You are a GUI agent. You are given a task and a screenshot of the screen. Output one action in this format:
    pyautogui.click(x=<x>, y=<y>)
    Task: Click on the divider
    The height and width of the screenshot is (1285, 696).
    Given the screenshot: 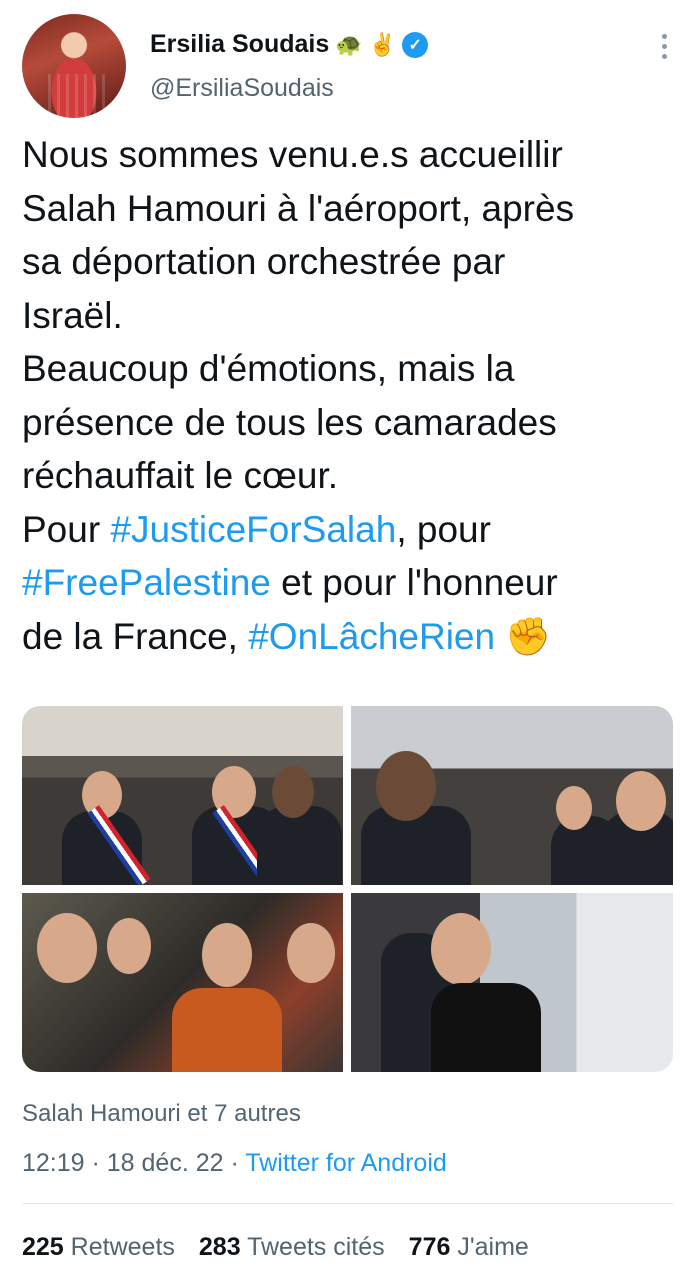 What is the action you would take?
    pyautogui.click(x=348, y=1203)
    